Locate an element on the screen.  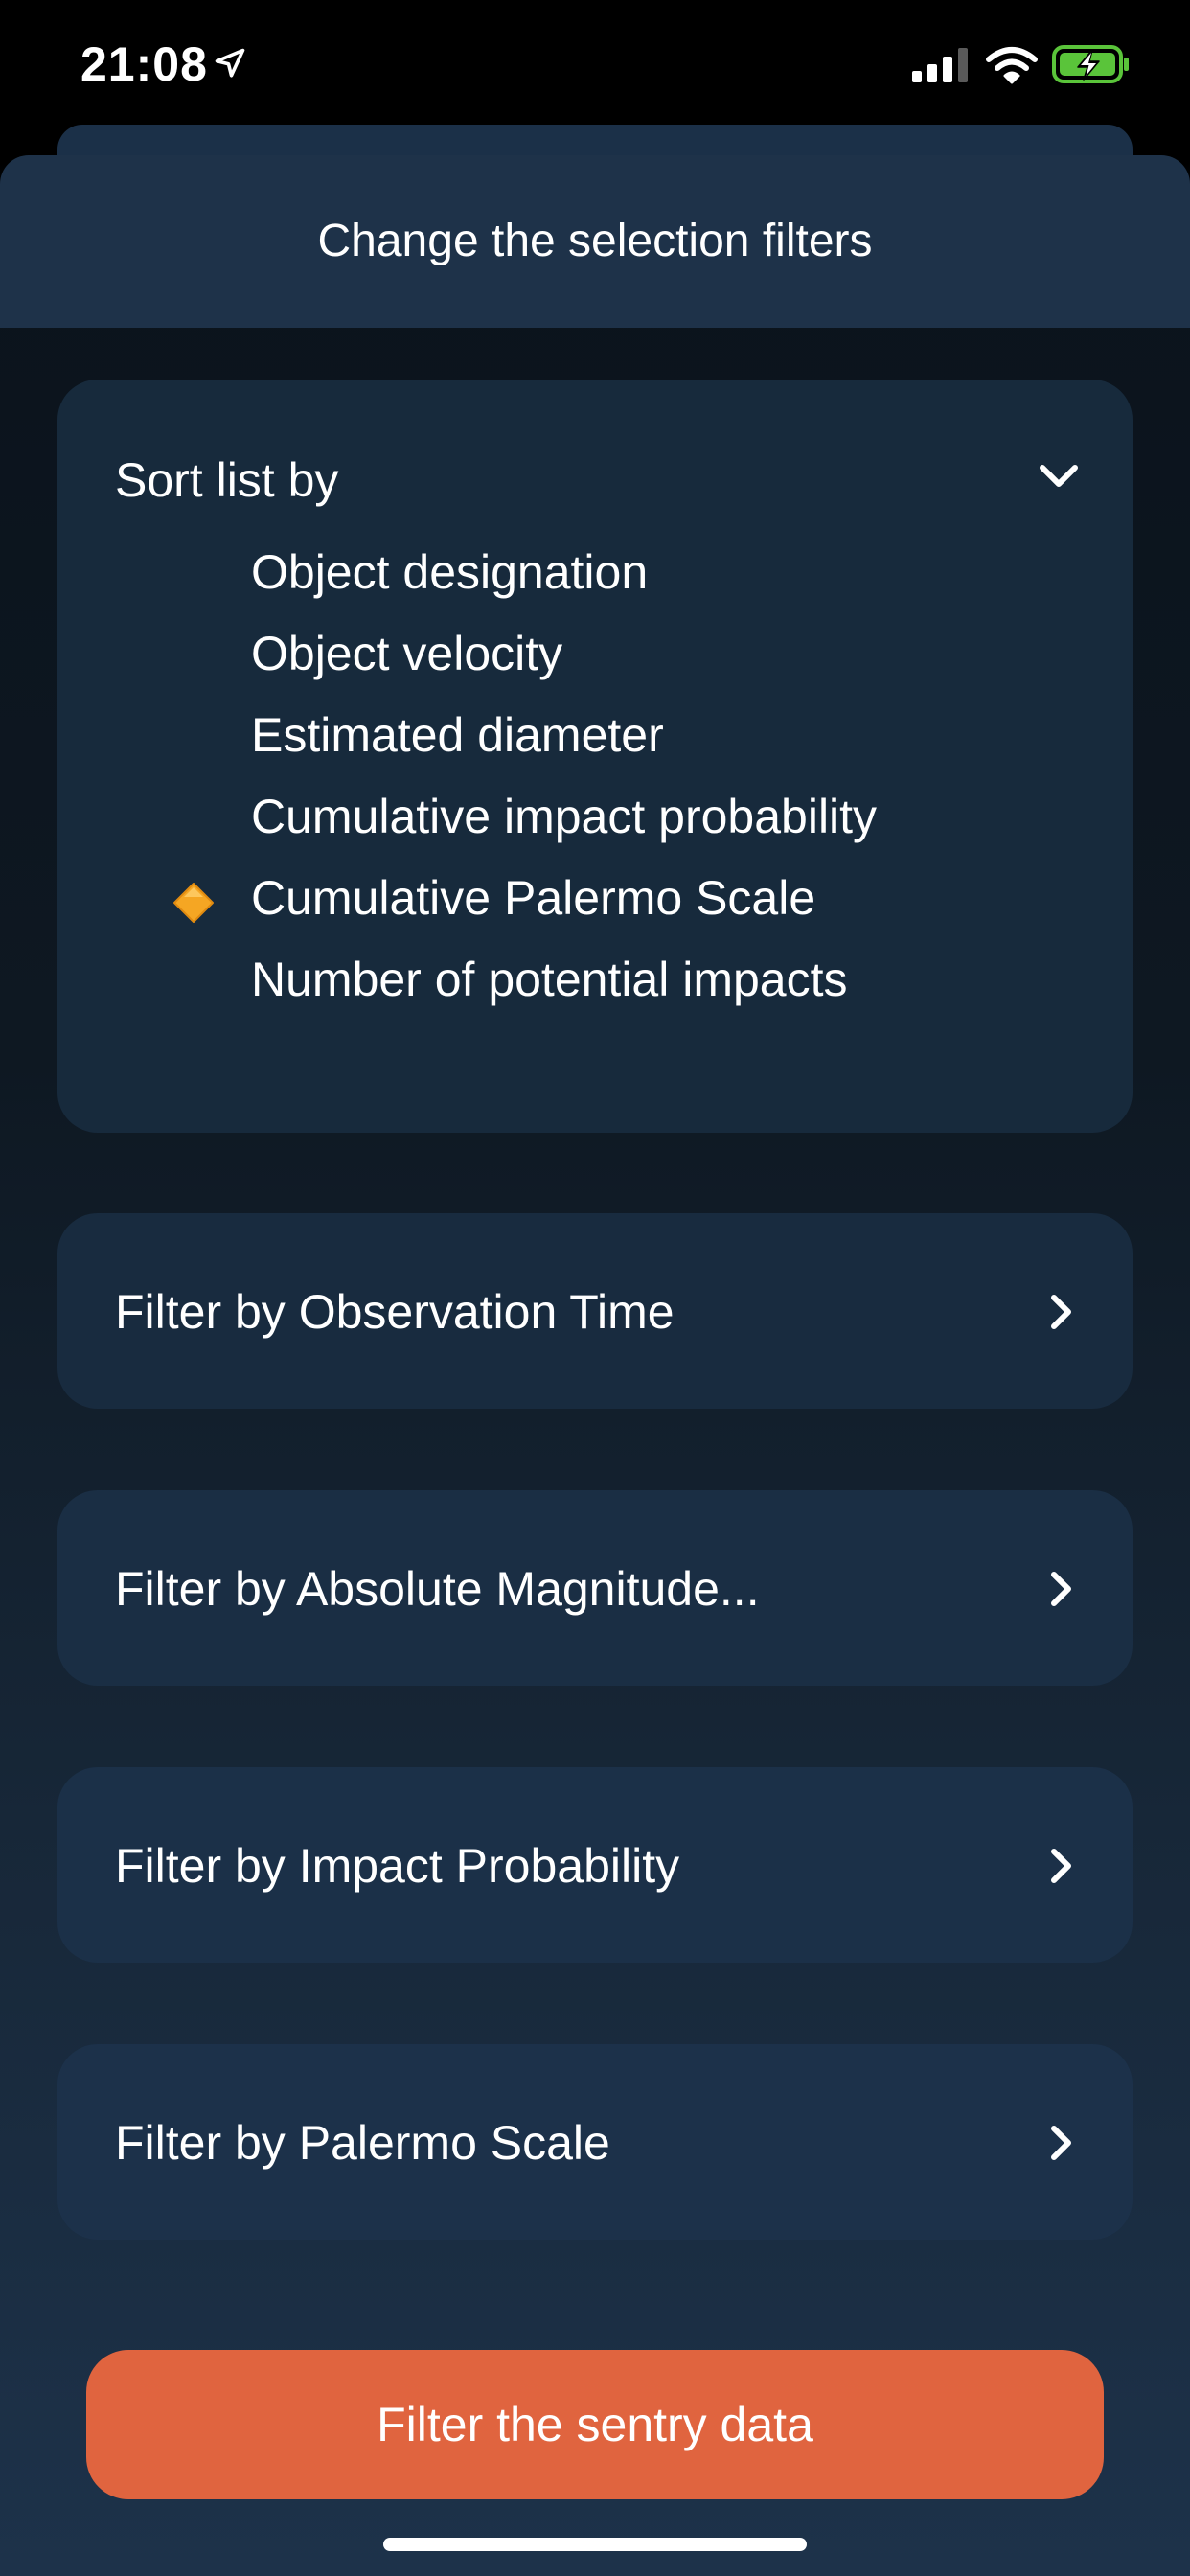
sort-option-object-designation: Object designation is located at coordinates (595, 573).